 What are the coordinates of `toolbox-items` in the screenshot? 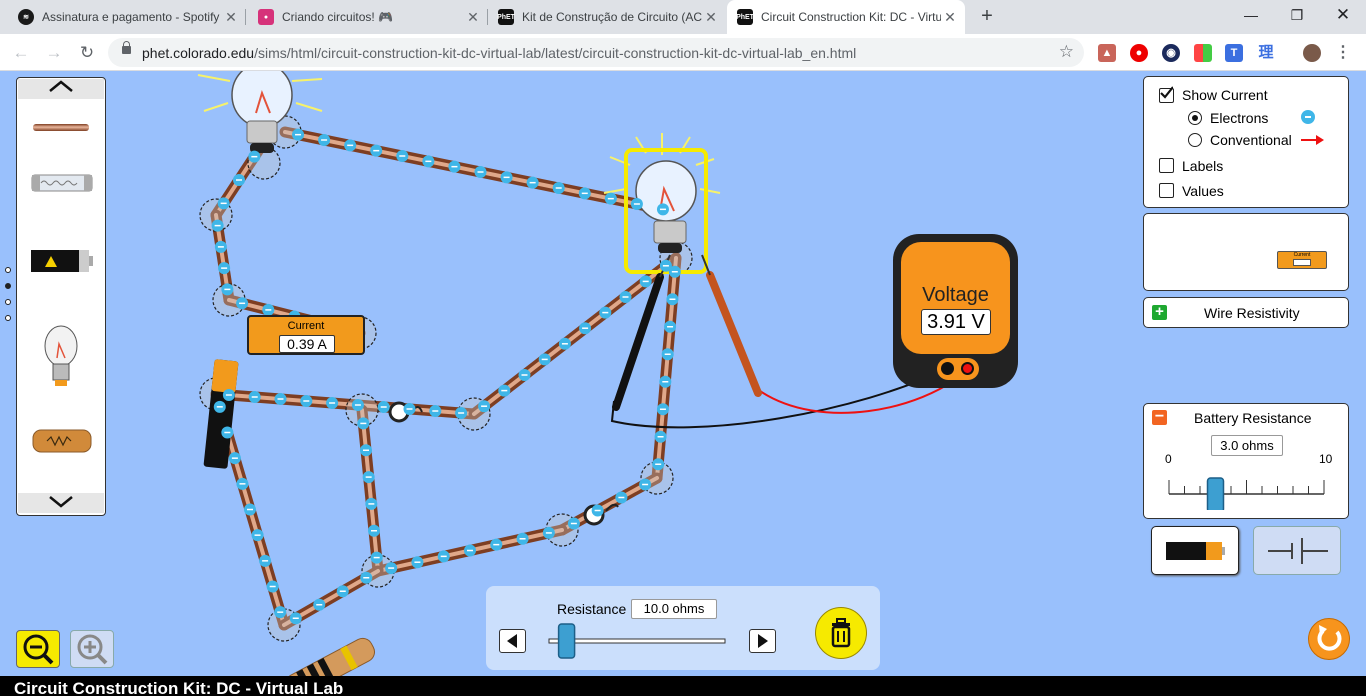 It's located at (62, 288).